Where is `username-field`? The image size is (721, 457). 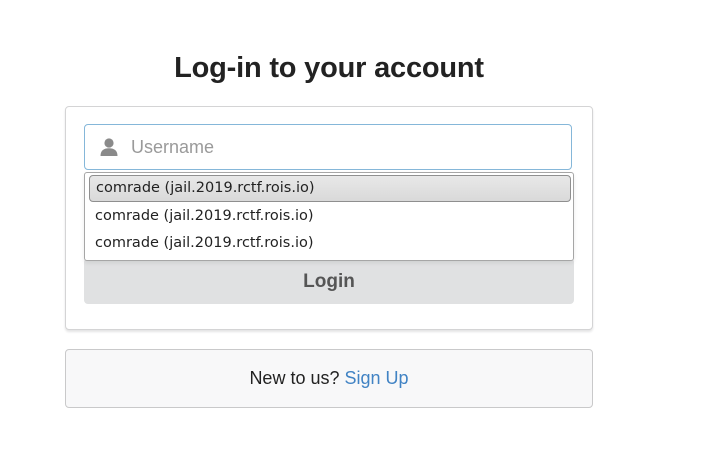
username-field is located at coordinates (328, 147).